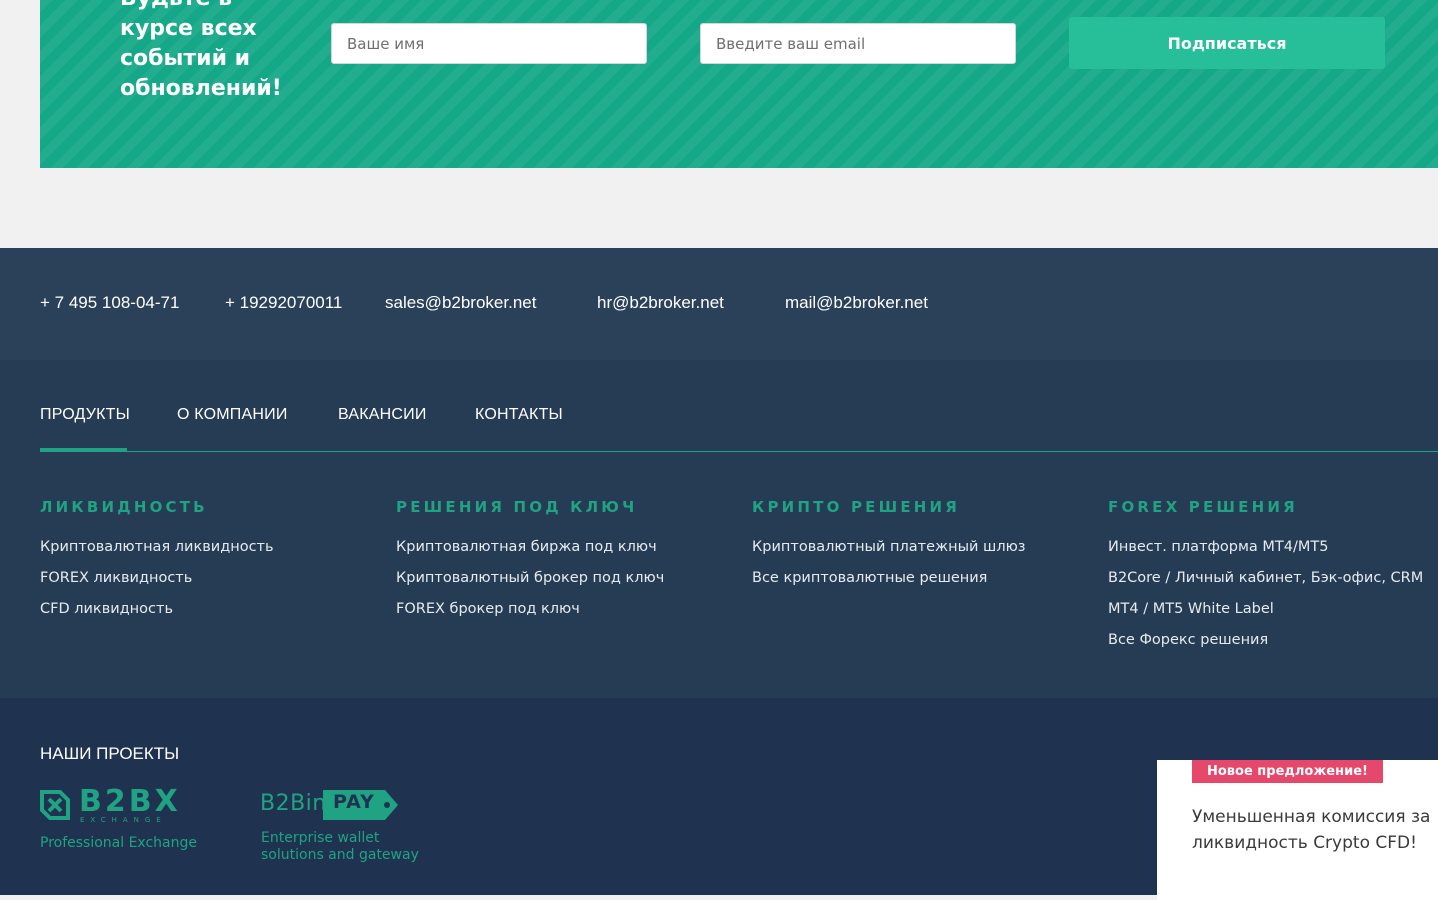  Describe the element at coordinates (157, 578) in the screenshot. I see `footer-link: FOREX ликвидность` at that location.